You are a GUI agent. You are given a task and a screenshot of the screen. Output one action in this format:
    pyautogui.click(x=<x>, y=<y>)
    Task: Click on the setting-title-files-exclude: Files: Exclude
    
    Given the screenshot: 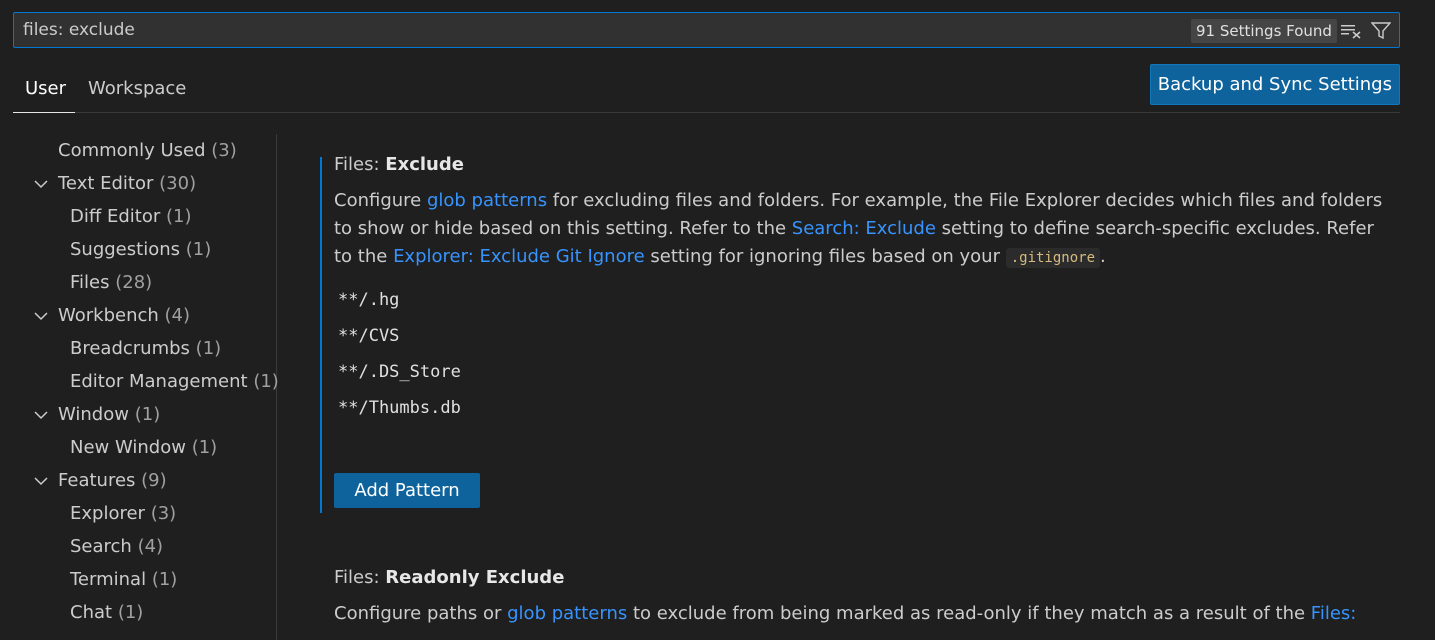 What is the action you would take?
    pyautogui.click(x=399, y=164)
    